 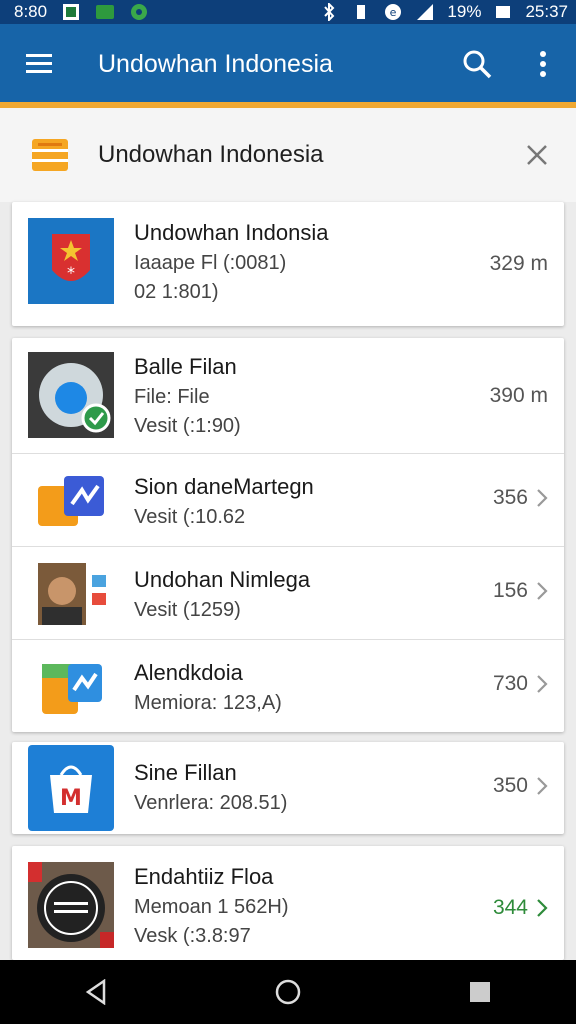 What do you see at coordinates (71, 798) in the screenshot?
I see `svg-text: M` at bounding box center [71, 798].